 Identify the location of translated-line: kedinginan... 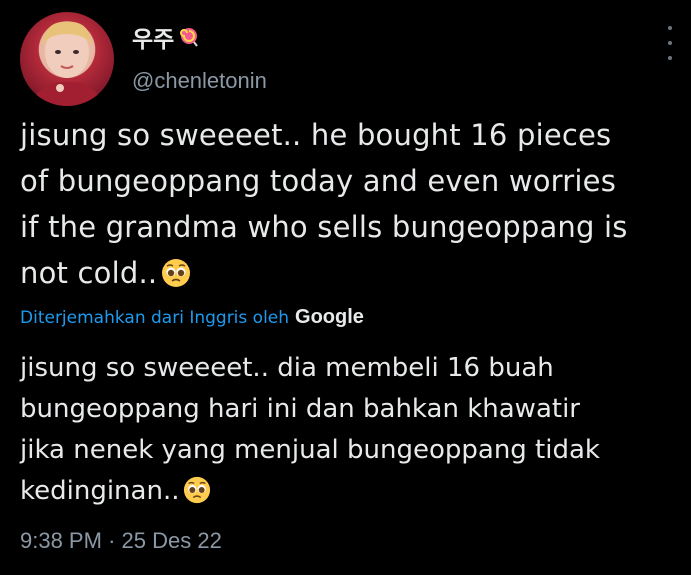
(100, 491).